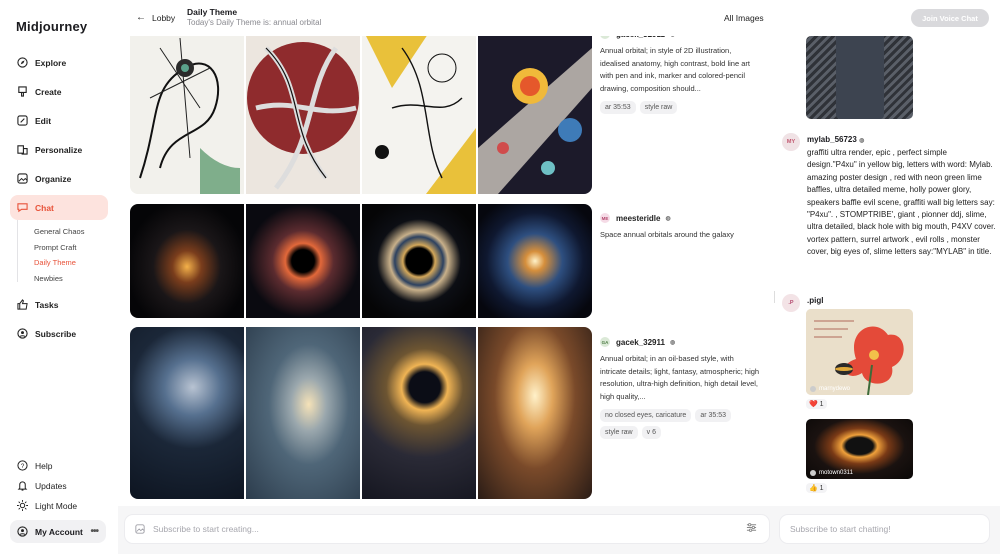  What do you see at coordinates (791, 303) in the screenshot?
I see `avatar: .P` at bounding box center [791, 303].